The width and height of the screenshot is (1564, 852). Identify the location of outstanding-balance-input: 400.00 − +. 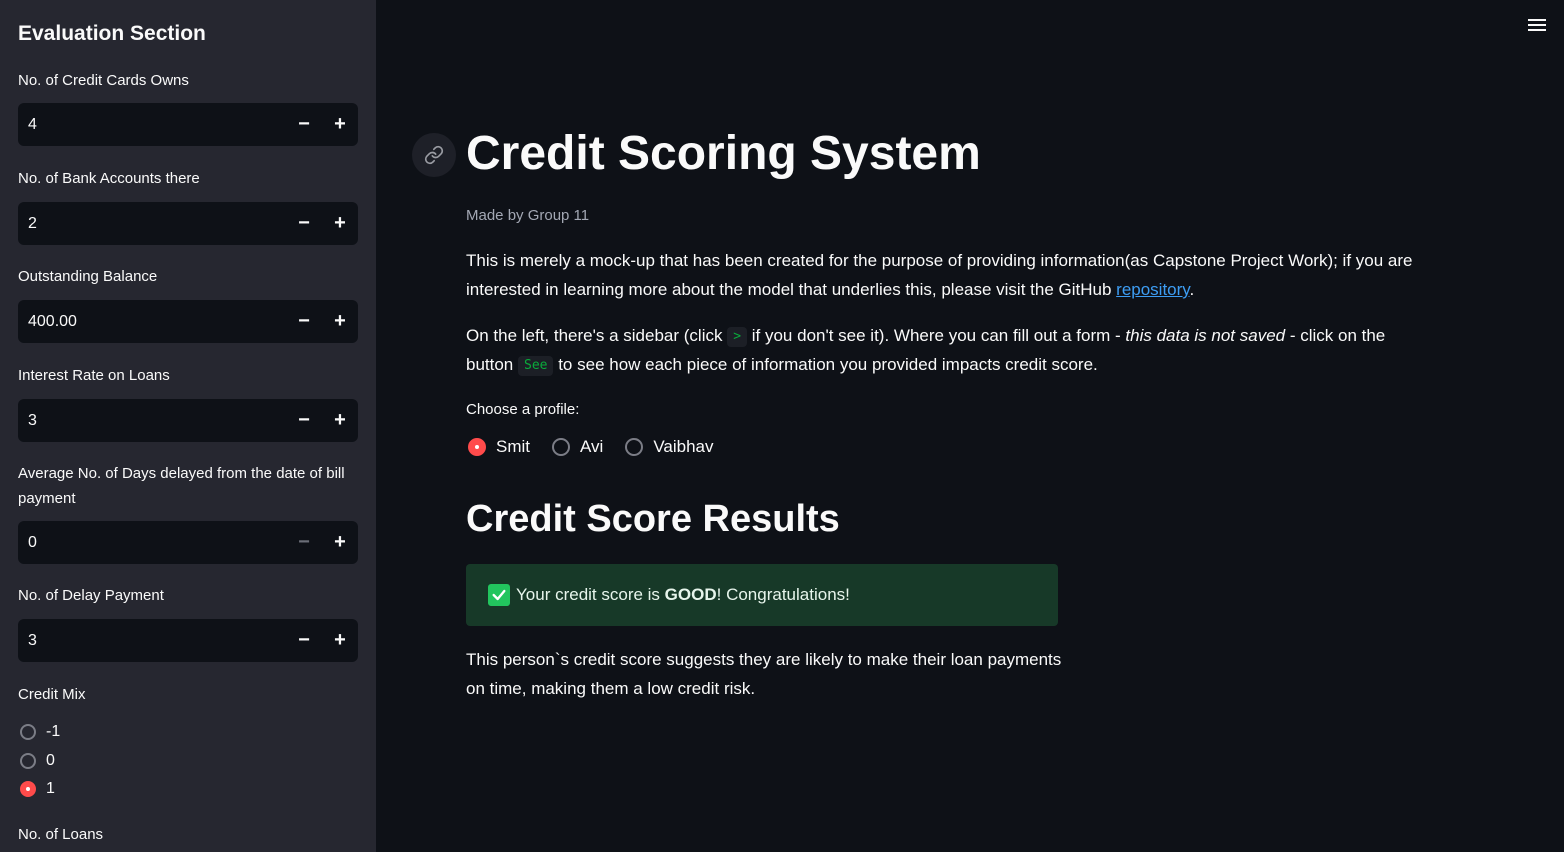
(188, 321).